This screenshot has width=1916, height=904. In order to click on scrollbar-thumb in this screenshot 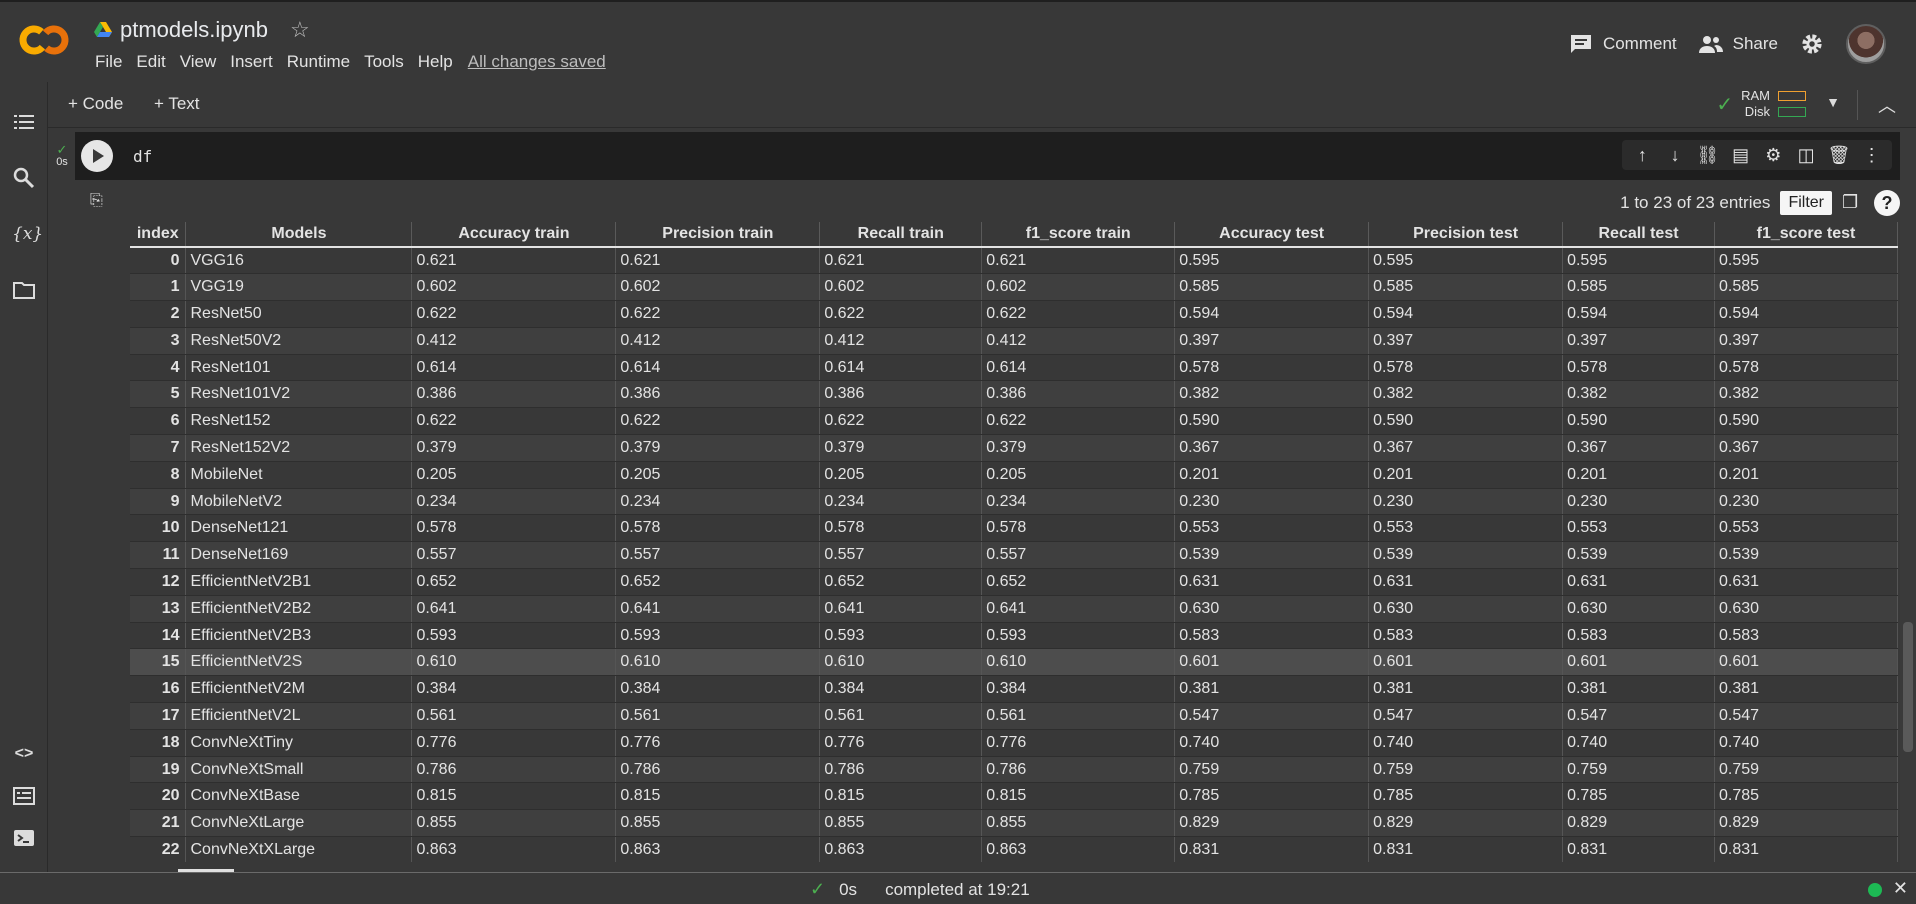, I will do `click(1908, 687)`.